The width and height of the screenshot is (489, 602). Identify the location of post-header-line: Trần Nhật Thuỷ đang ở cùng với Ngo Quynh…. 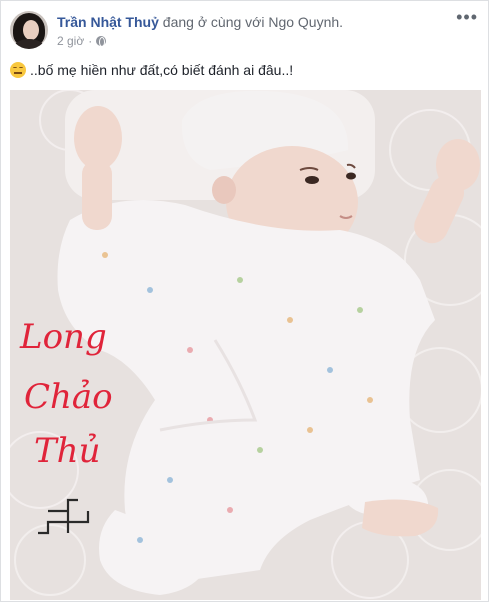
(200, 22).